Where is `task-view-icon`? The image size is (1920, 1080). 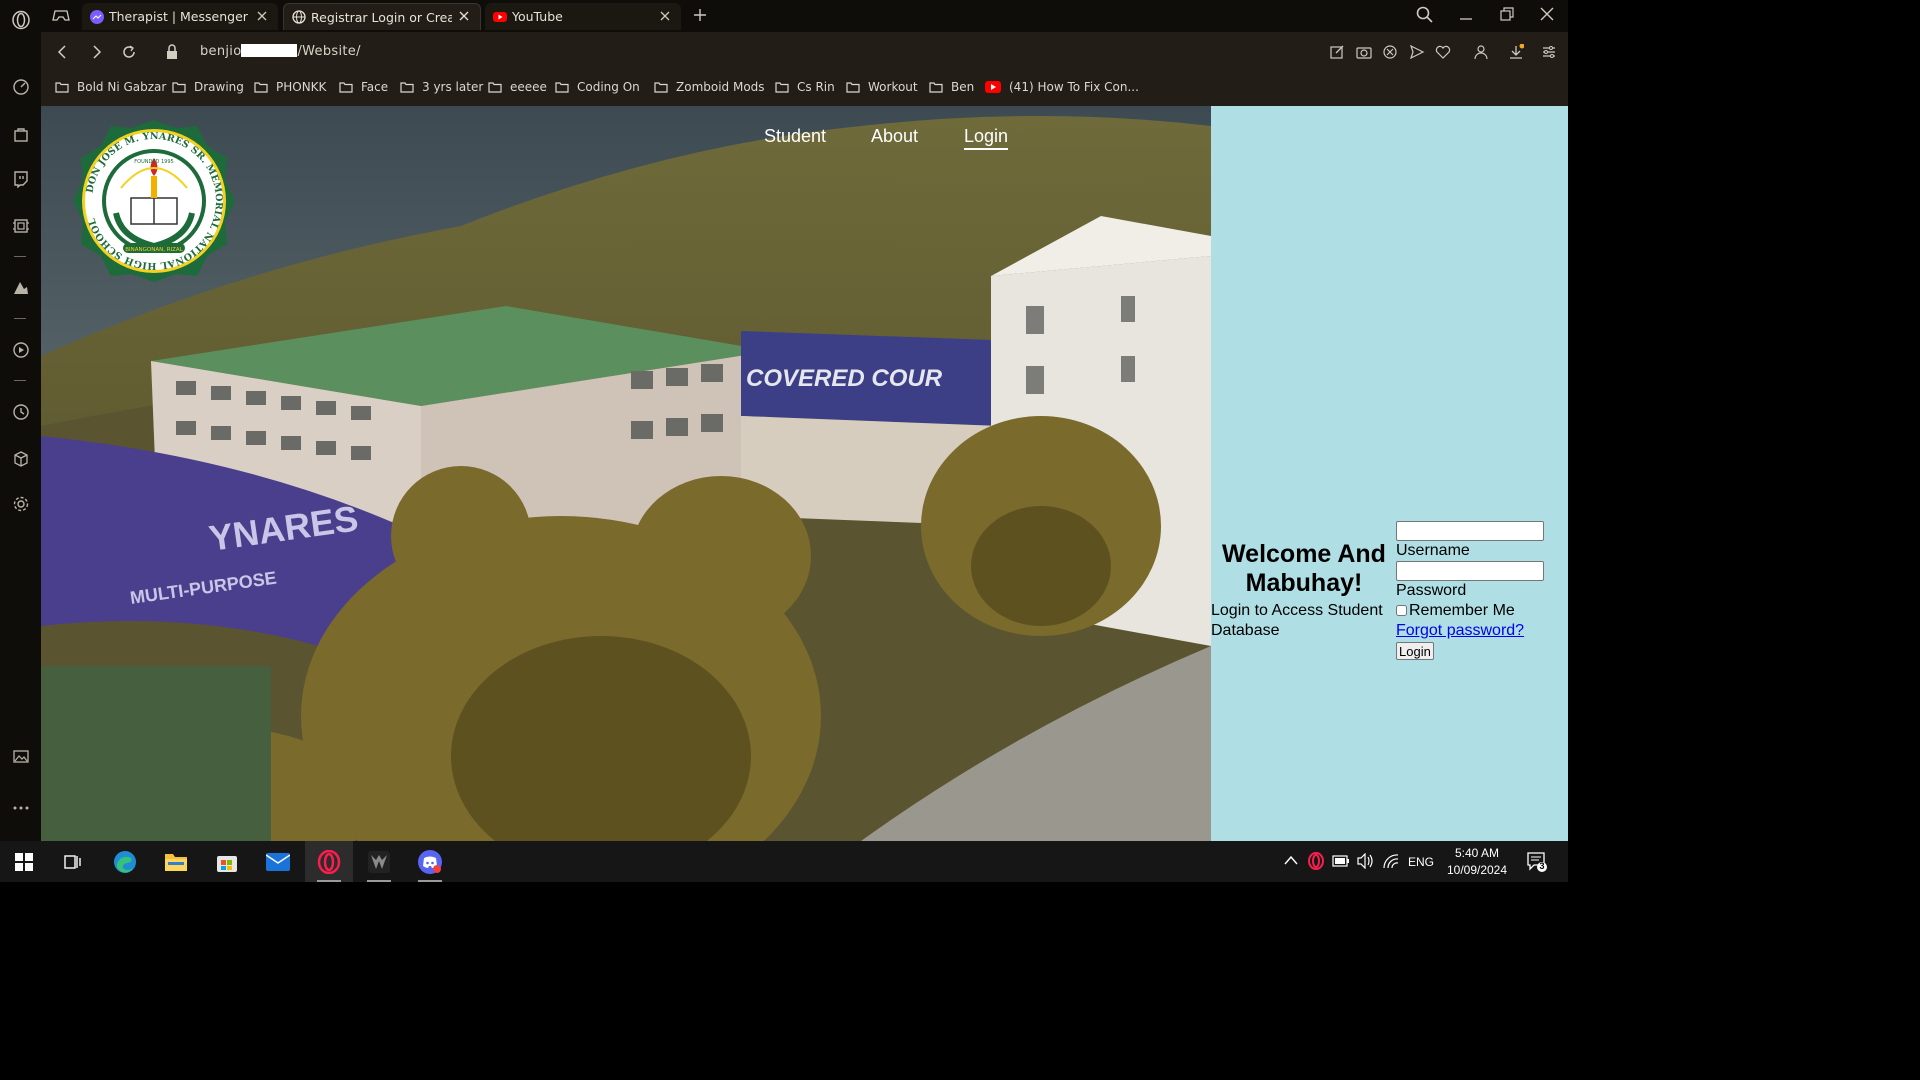 task-view-icon is located at coordinates (73, 861).